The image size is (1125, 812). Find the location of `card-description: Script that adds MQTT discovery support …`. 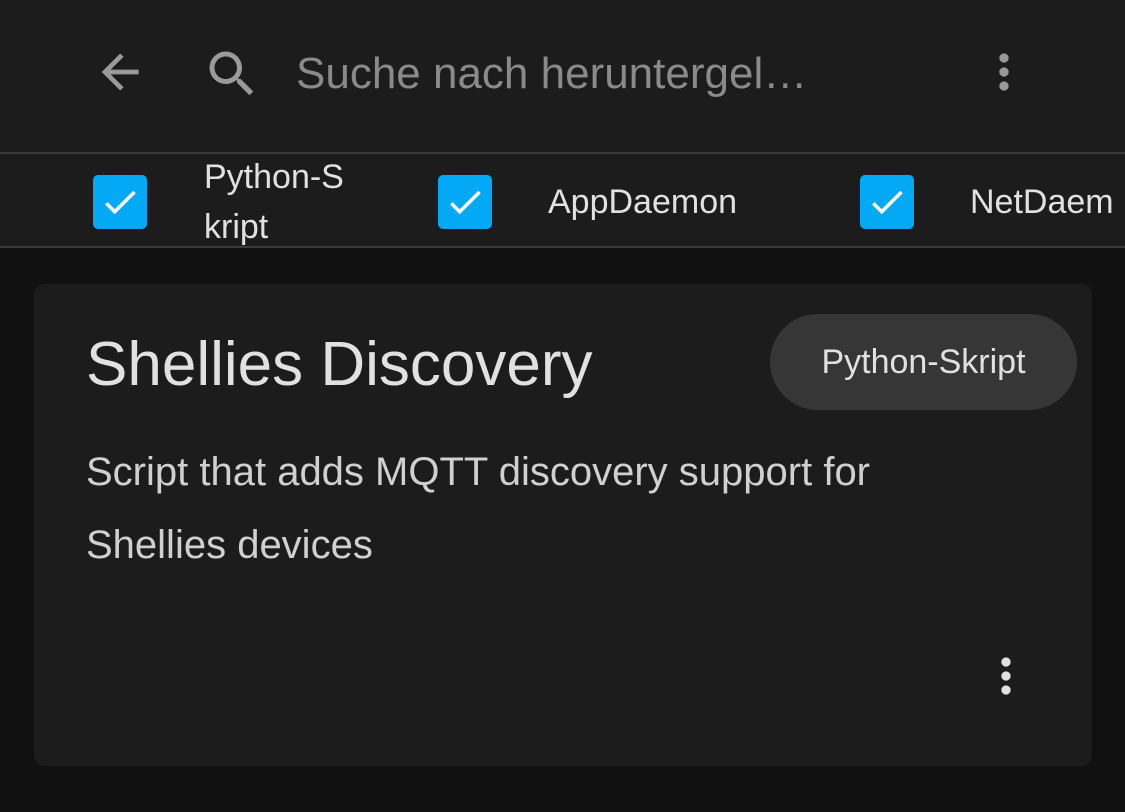

card-description: Script that adds MQTT discovery support … is located at coordinates (478, 508).